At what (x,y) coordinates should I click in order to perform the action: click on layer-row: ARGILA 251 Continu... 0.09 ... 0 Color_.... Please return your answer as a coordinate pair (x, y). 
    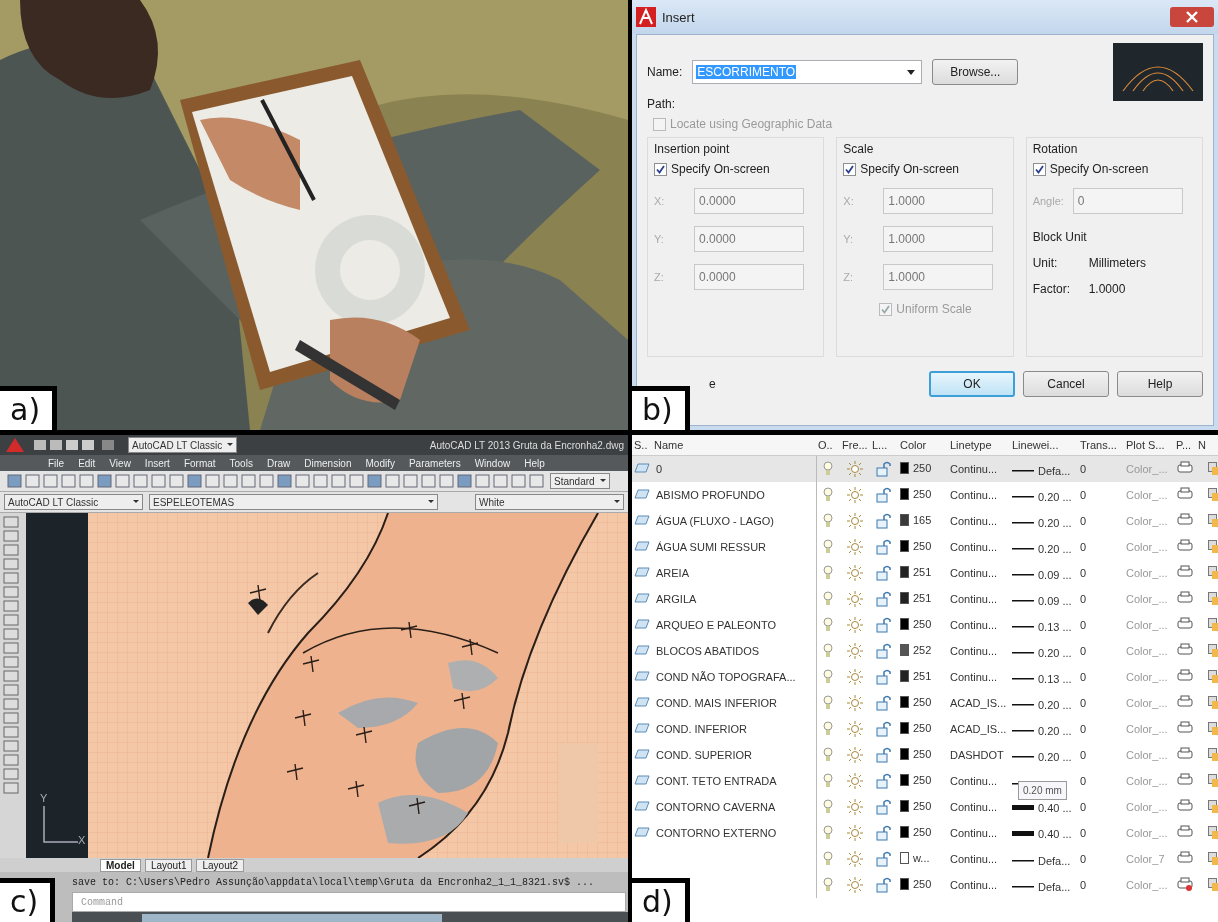
    Looking at the image, I should click on (925, 599).